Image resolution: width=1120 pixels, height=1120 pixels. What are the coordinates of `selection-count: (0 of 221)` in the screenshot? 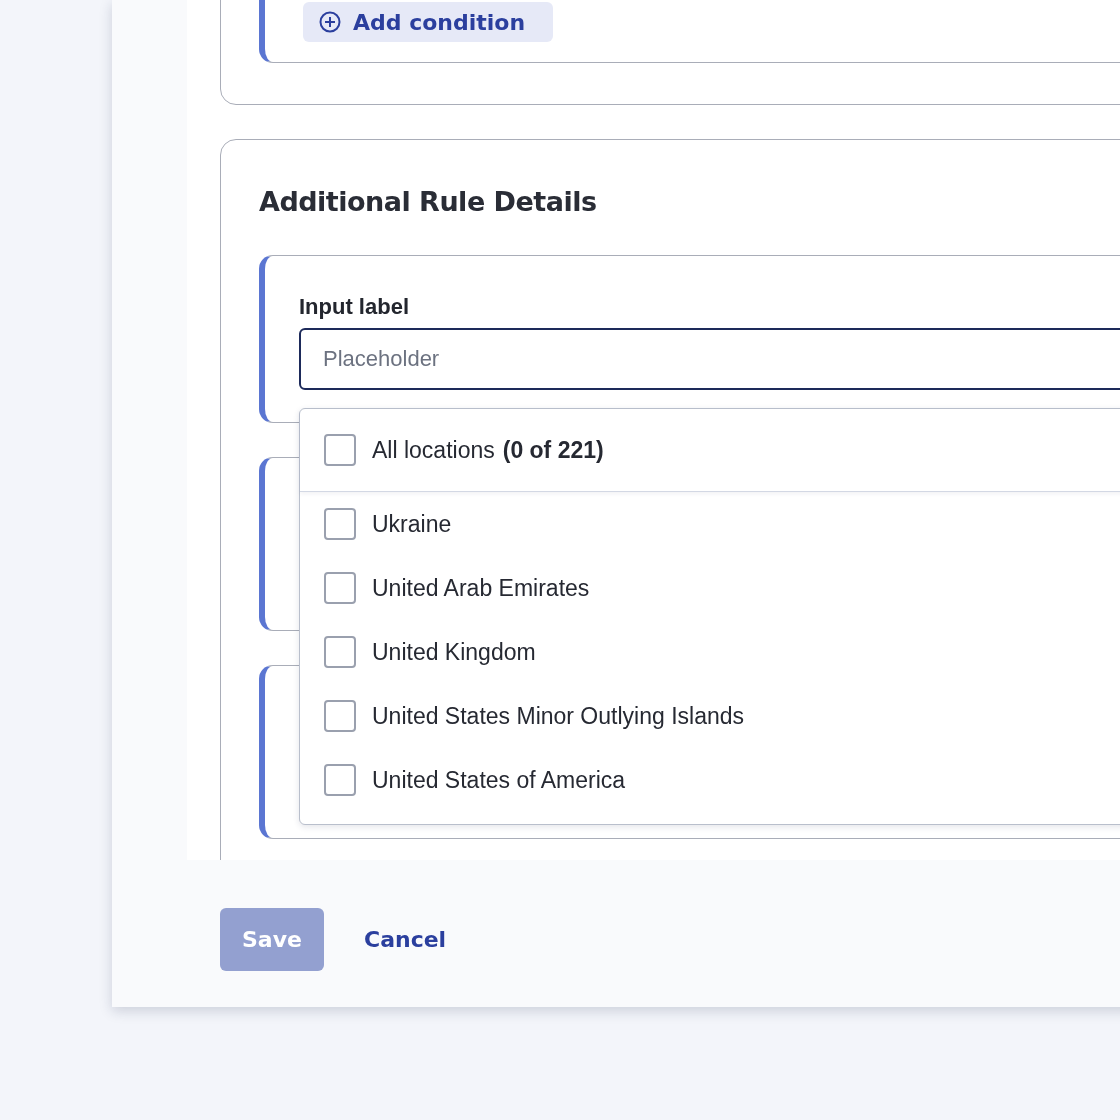 It's located at (553, 450).